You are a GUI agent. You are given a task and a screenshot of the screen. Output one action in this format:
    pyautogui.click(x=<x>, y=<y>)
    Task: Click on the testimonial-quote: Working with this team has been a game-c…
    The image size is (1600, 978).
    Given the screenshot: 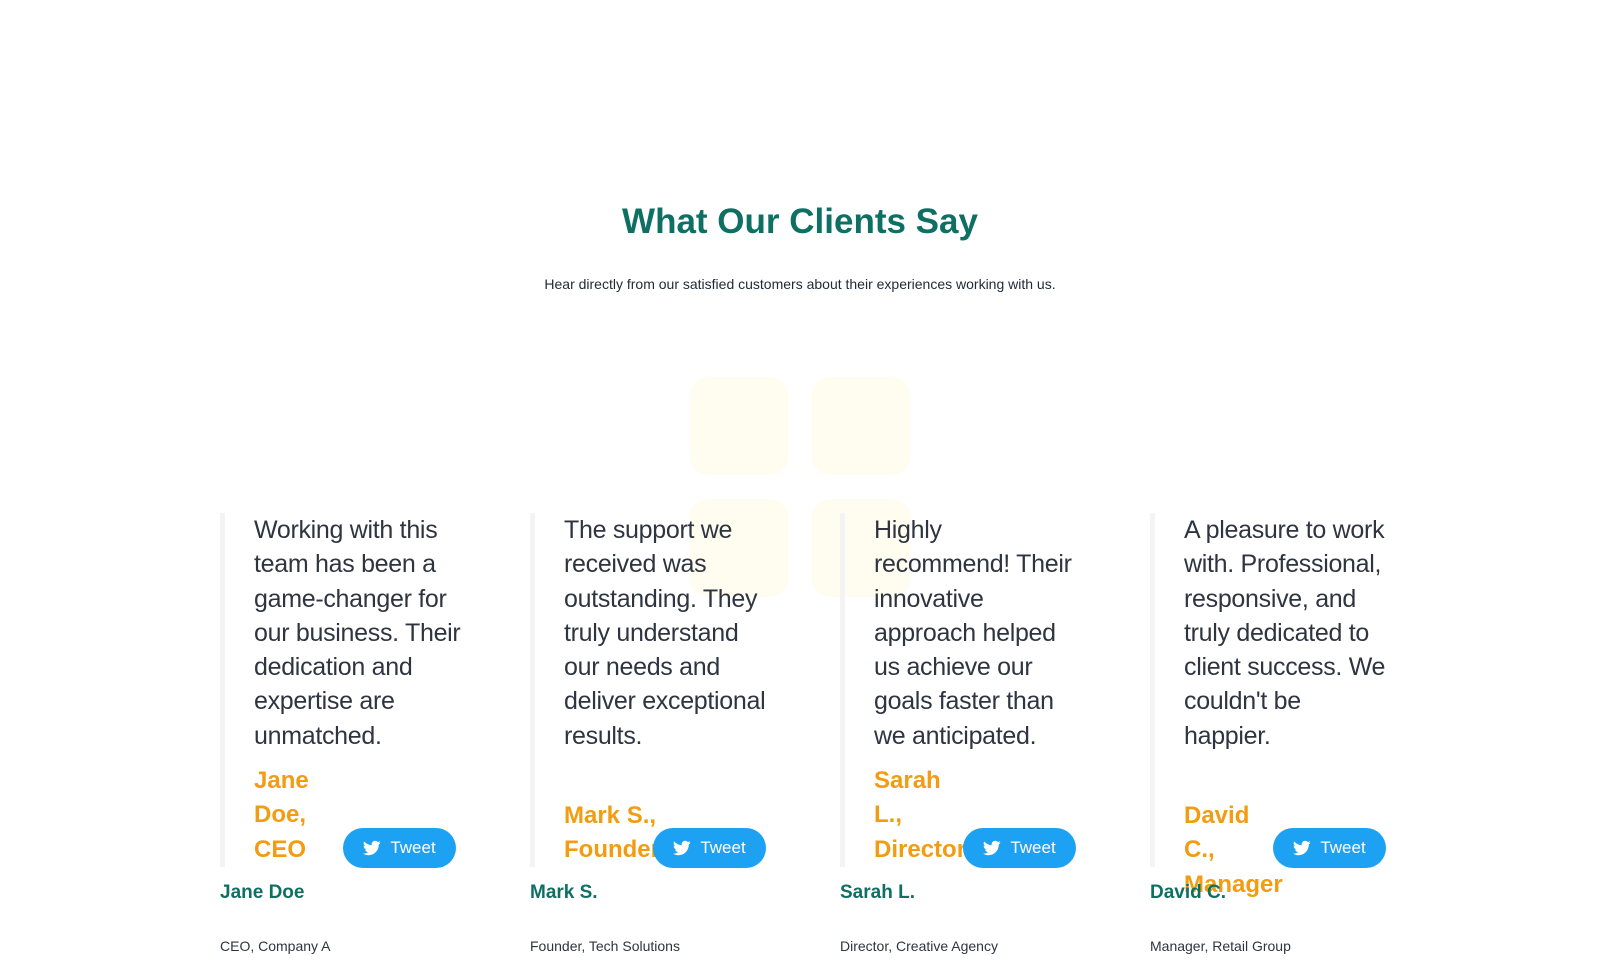 What is the action you would take?
    pyautogui.click(x=342, y=690)
    